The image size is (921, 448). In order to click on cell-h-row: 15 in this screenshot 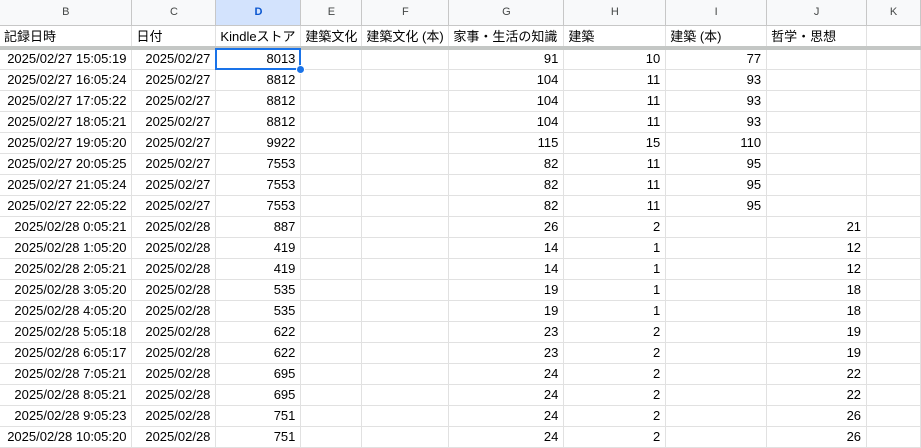, I will do `click(615, 143)`.